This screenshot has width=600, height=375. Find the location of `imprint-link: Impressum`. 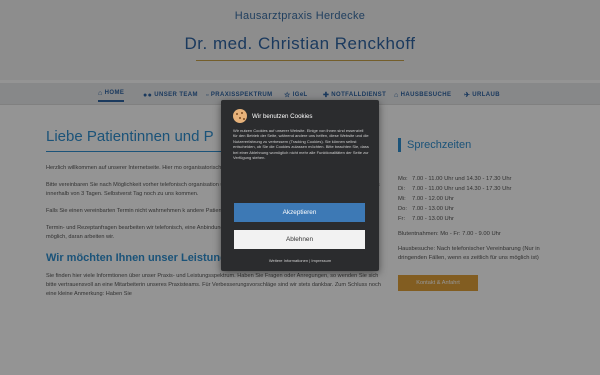

imprint-link: Impressum is located at coordinates (321, 260).